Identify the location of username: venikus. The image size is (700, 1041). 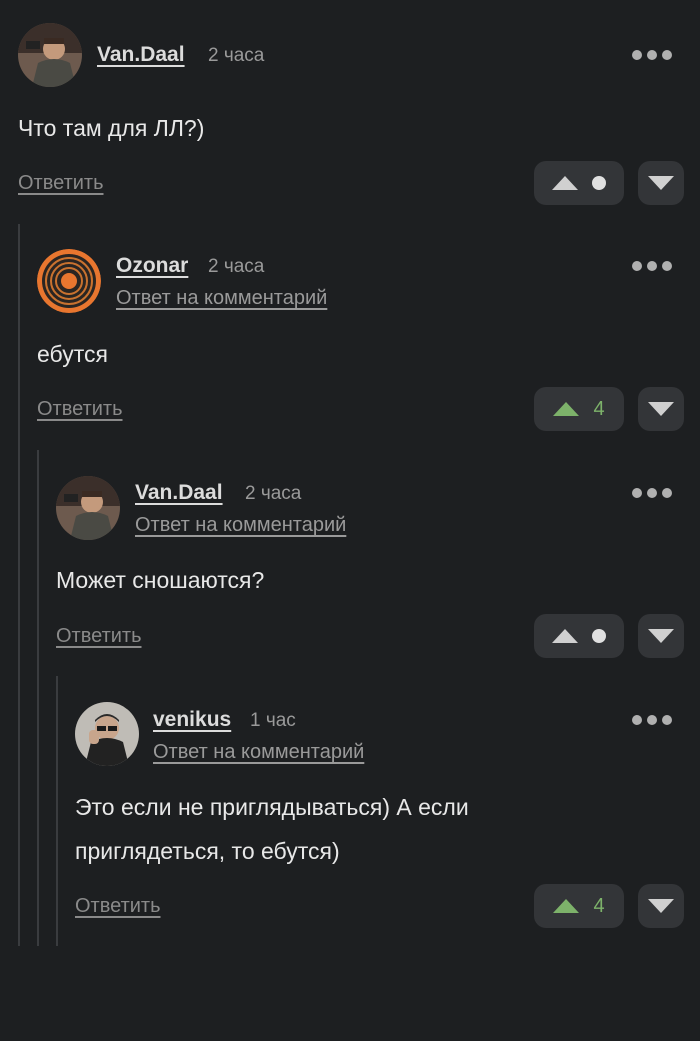
(192, 720).